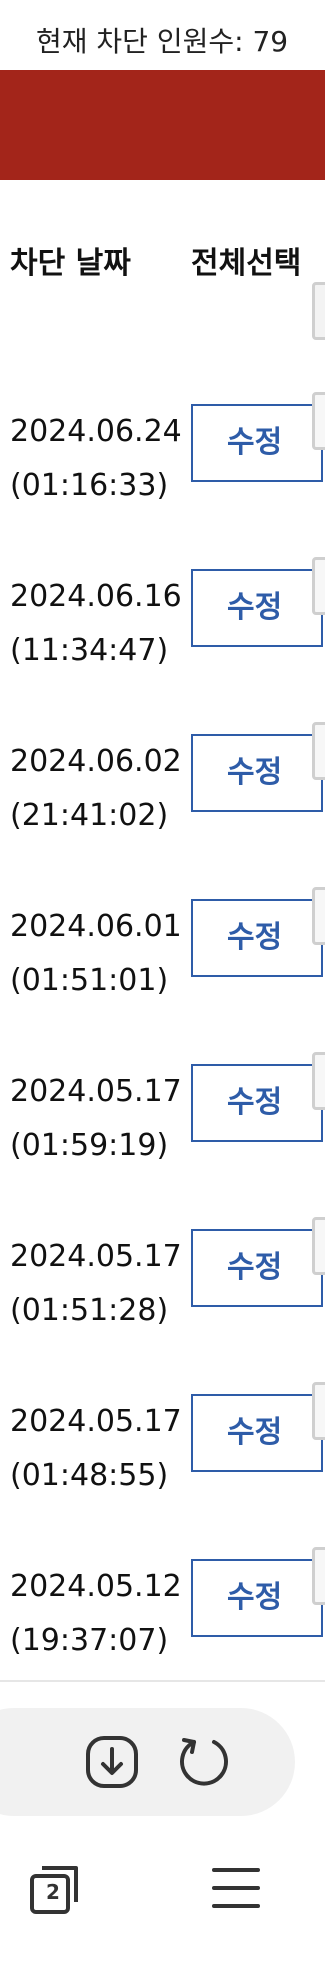 The width and height of the screenshot is (325, 1963). Describe the element at coordinates (89, 980) in the screenshot. I see `block-time: (01:51:01)` at that location.